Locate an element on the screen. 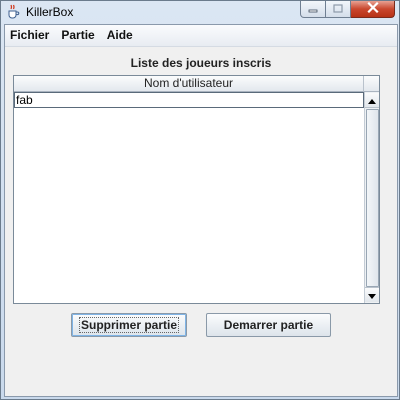 This screenshot has width=400, height=400. title-bar: KillerBox is located at coordinates (200, 12).